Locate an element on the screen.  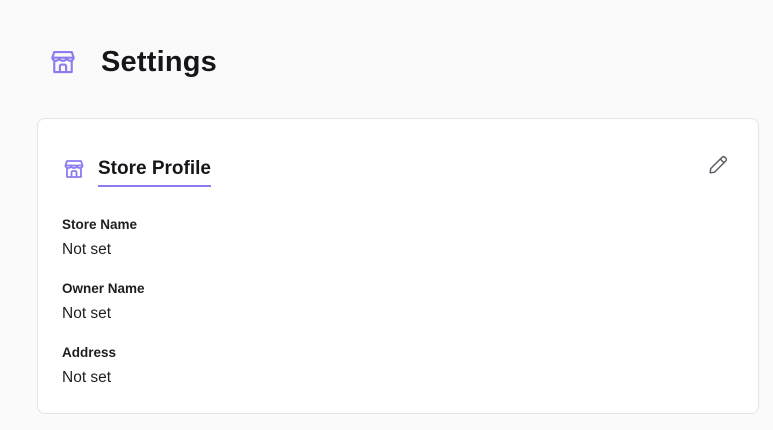
card-title: Store Profile is located at coordinates (154, 172).